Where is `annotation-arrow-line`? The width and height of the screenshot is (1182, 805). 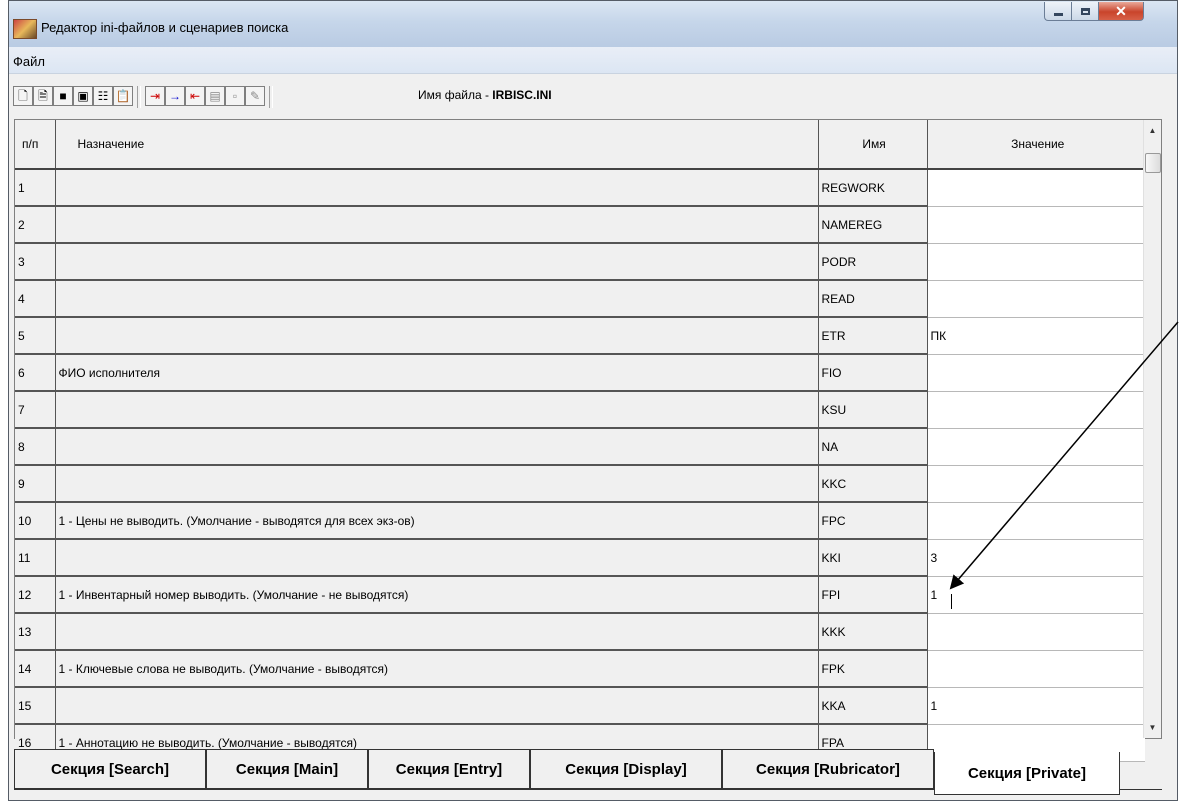 annotation-arrow-line is located at coordinates (1064, 455).